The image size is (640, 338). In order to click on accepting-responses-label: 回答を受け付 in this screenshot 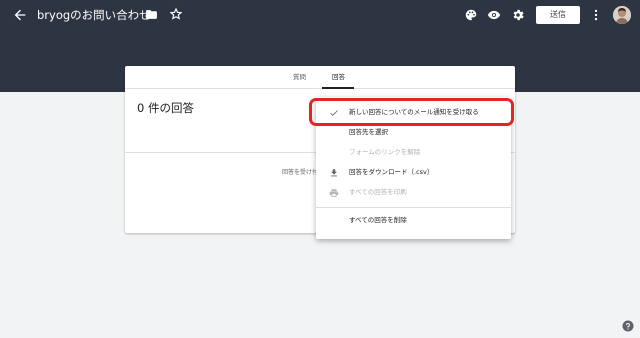, I will do `click(300, 172)`.